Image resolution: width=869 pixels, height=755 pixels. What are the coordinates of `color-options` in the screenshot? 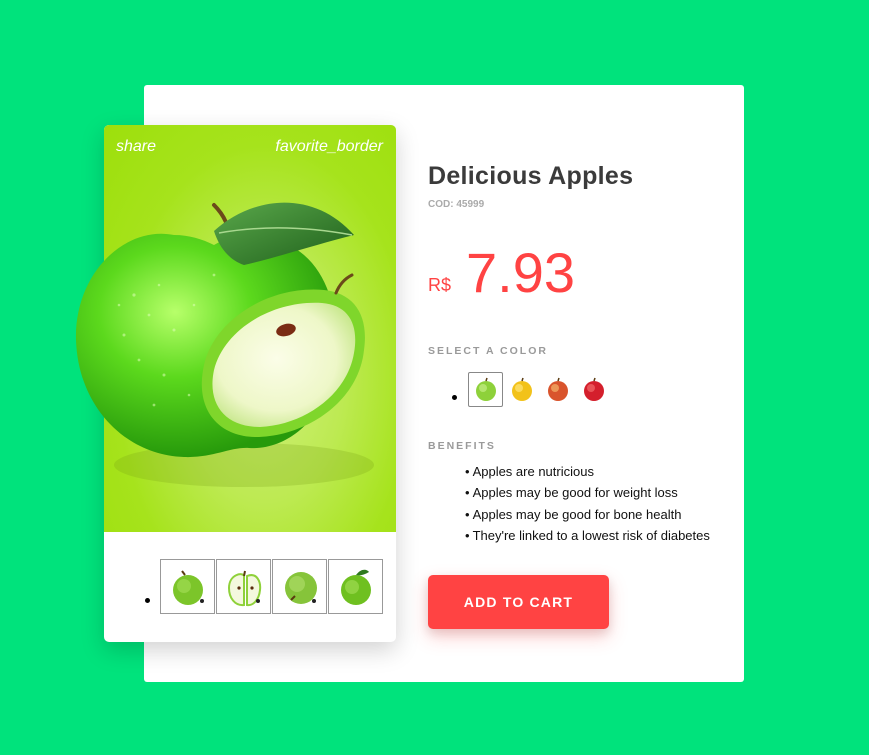 It's located at (531, 389).